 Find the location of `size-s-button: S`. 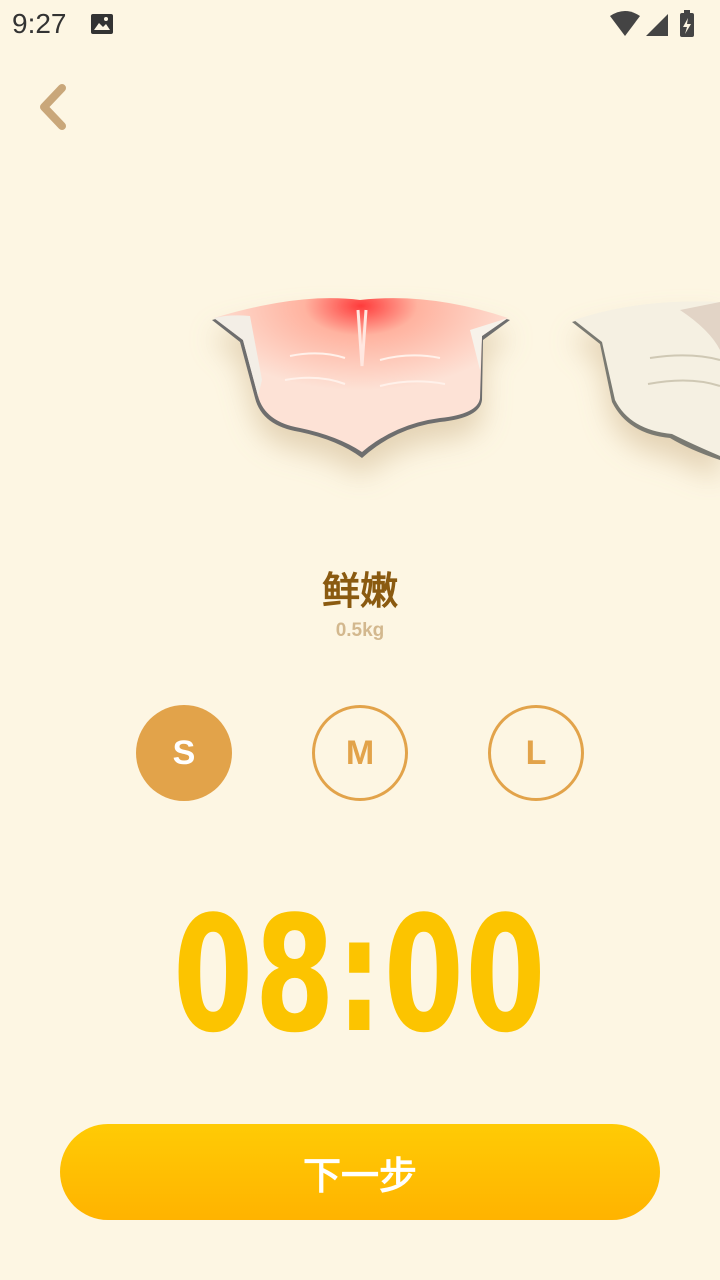

size-s-button: S is located at coordinates (184, 753).